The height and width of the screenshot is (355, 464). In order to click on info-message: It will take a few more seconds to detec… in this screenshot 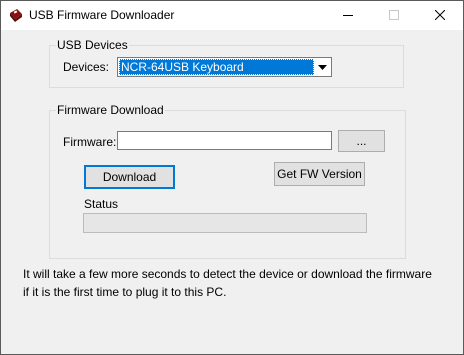, I will do `click(238, 283)`.